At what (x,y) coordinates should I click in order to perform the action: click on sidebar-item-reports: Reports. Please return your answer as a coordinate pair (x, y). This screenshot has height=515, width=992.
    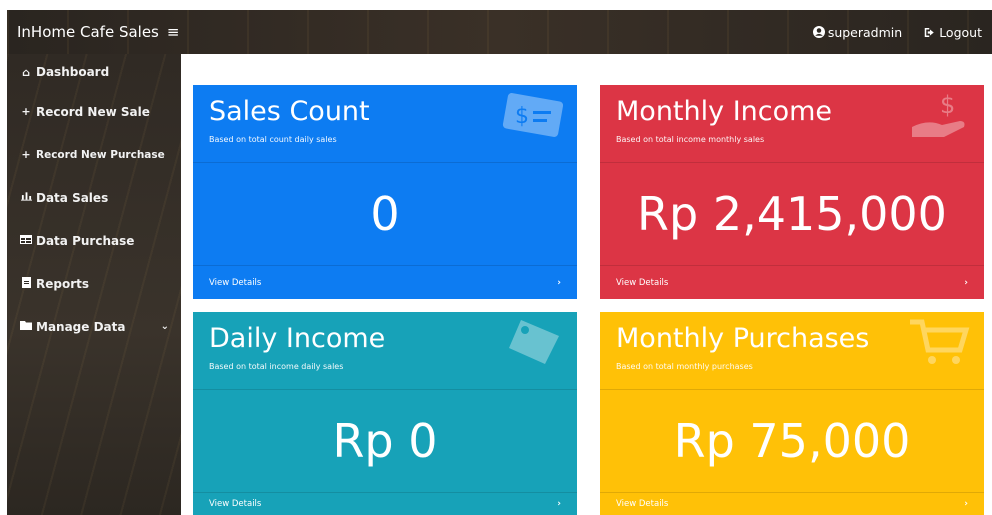
    Looking at the image, I should click on (94, 283).